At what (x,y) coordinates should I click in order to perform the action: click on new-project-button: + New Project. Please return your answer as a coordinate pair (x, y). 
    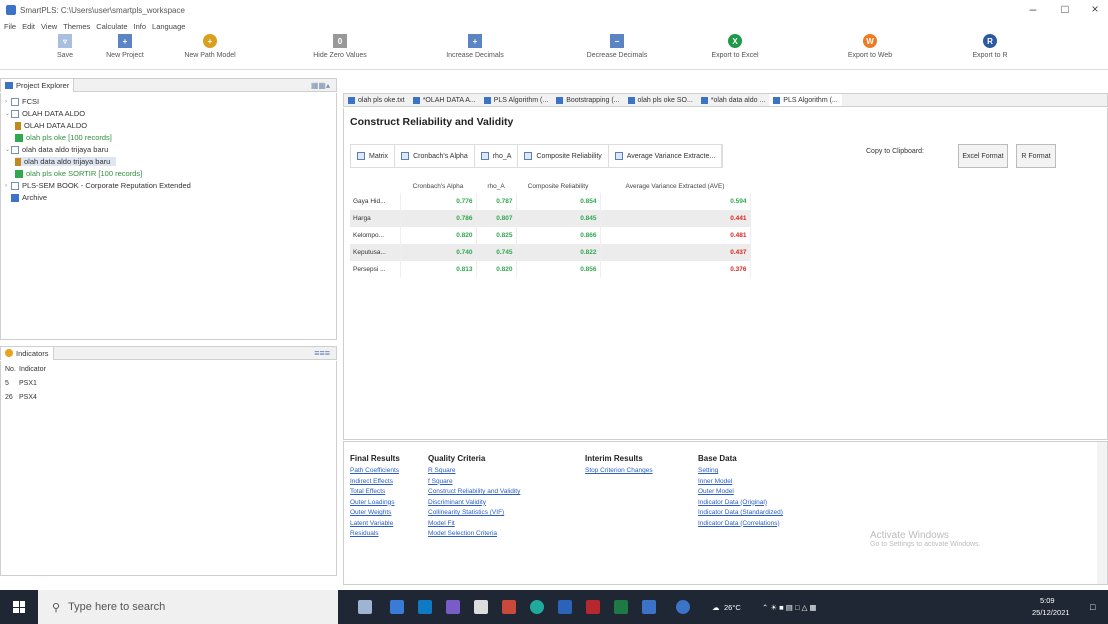
    Looking at the image, I should click on (125, 46).